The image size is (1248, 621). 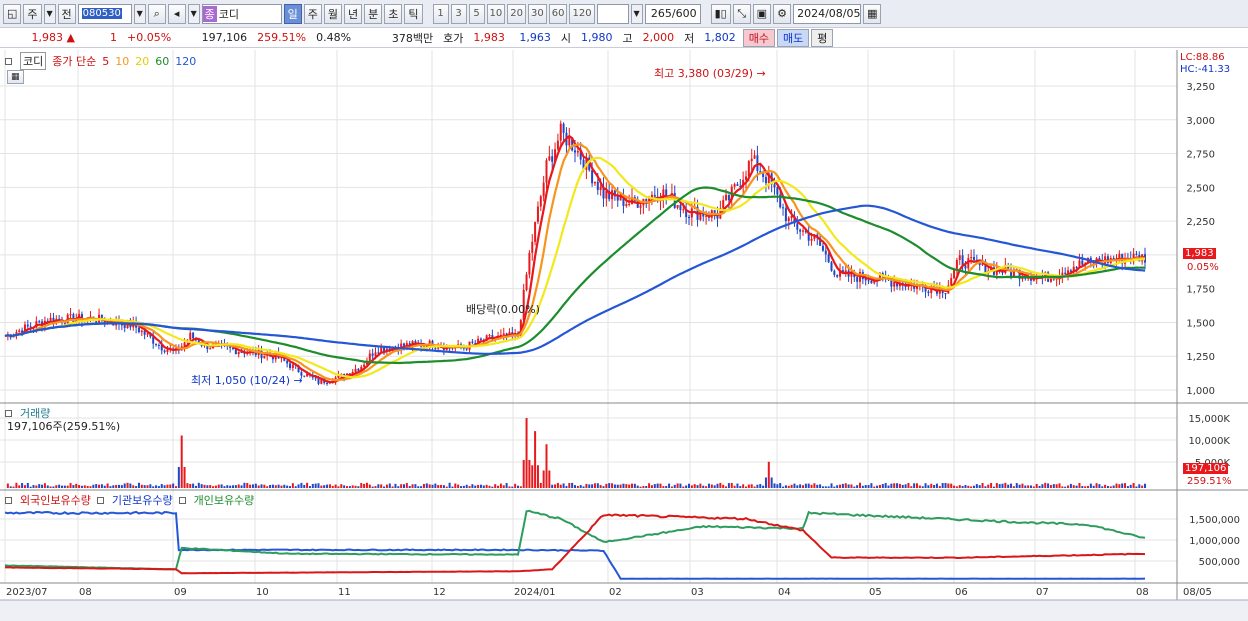 What do you see at coordinates (176, 13) in the screenshot?
I see `speaker-icon: ◂` at bounding box center [176, 13].